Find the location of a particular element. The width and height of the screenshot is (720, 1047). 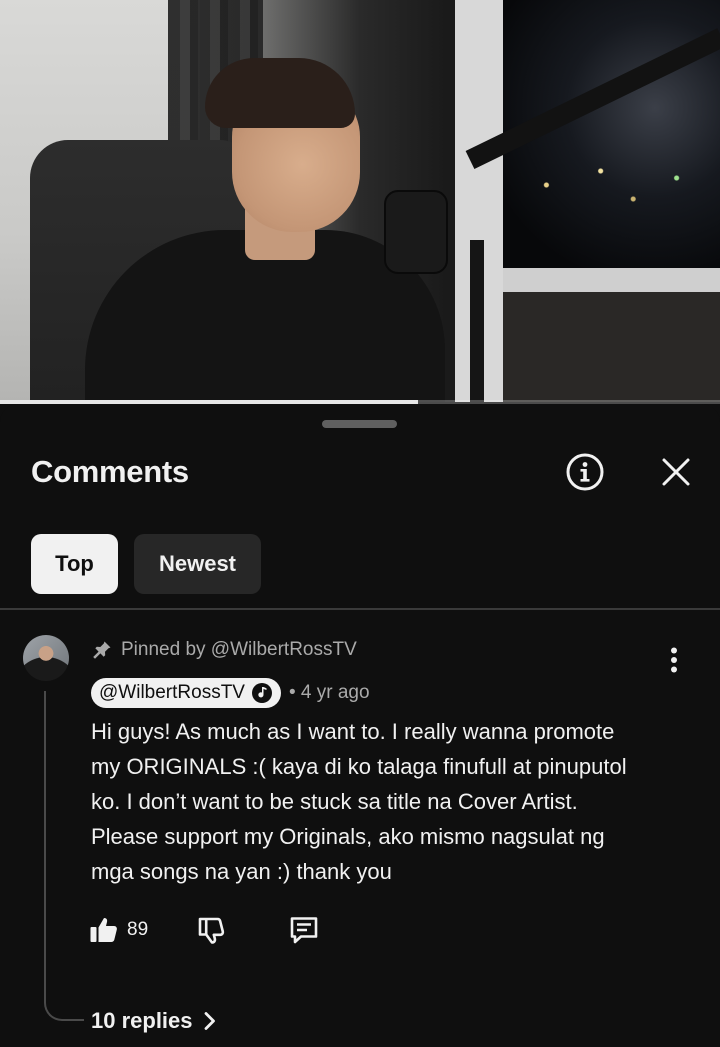

chevron-right-icon is located at coordinates (210, 1021).